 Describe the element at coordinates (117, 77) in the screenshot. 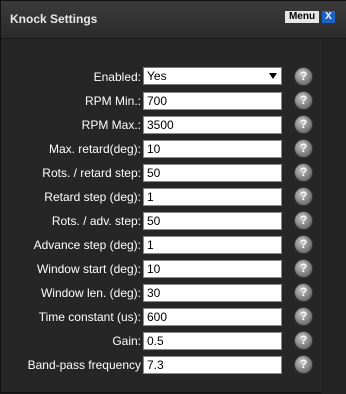

I see `enabled-label: Enabled:` at that location.